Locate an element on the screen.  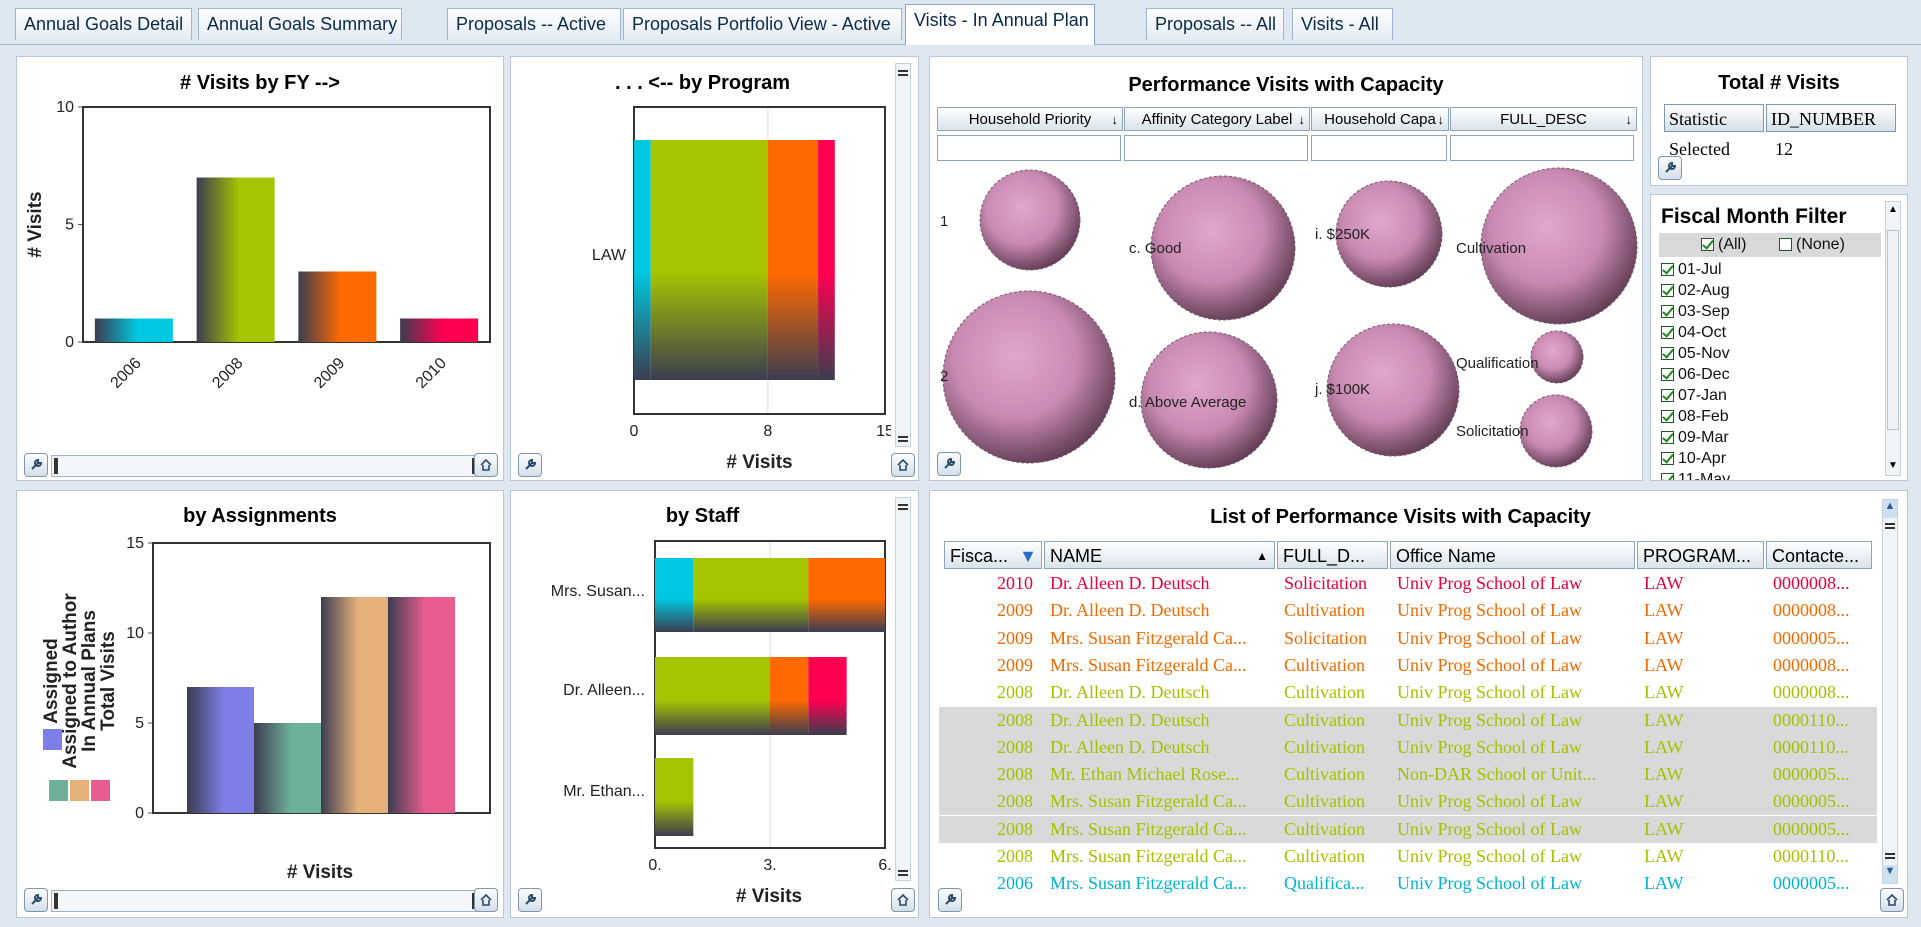
filter-all-option: (All) is located at coordinates (1723, 244).